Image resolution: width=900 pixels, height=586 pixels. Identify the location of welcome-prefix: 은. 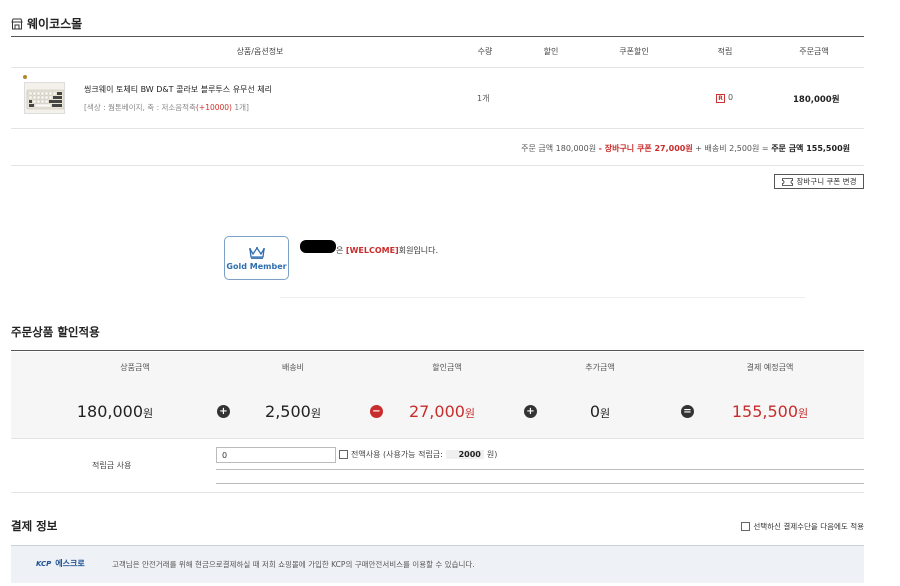
(341, 250).